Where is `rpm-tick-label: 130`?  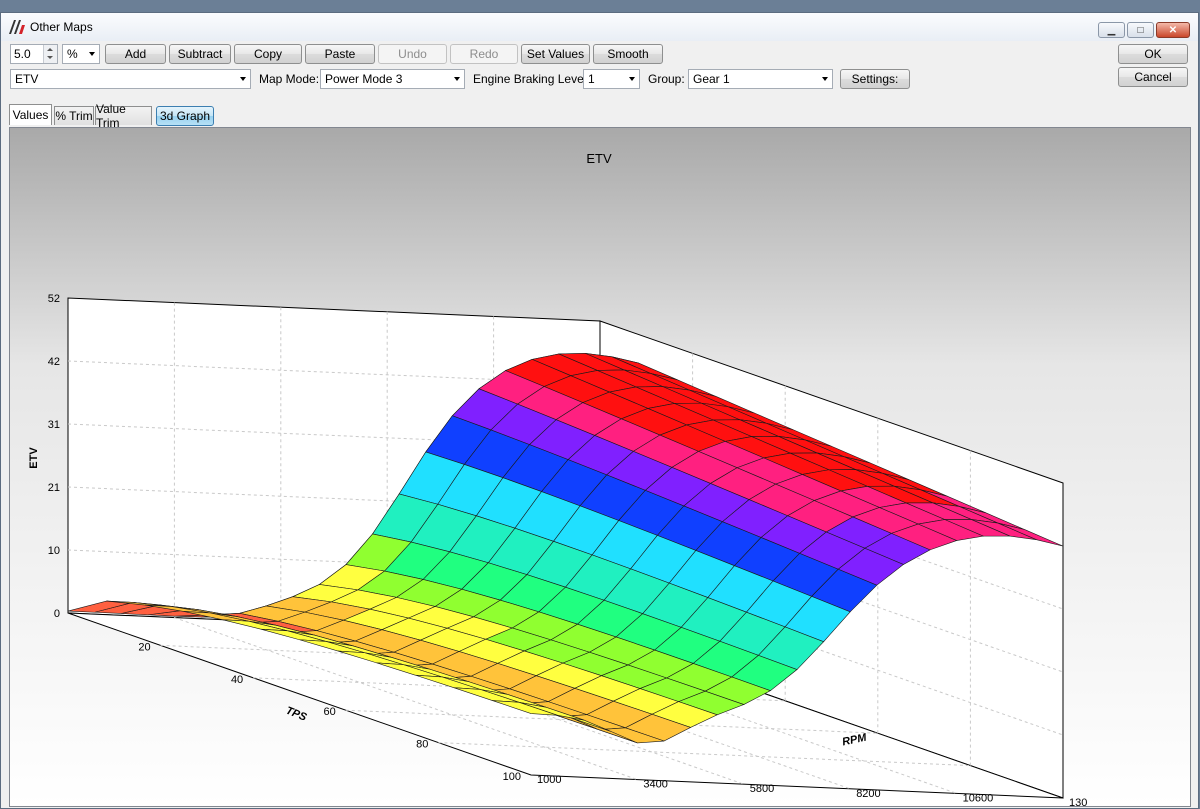 rpm-tick-label: 130 is located at coordinates (1078, 801).